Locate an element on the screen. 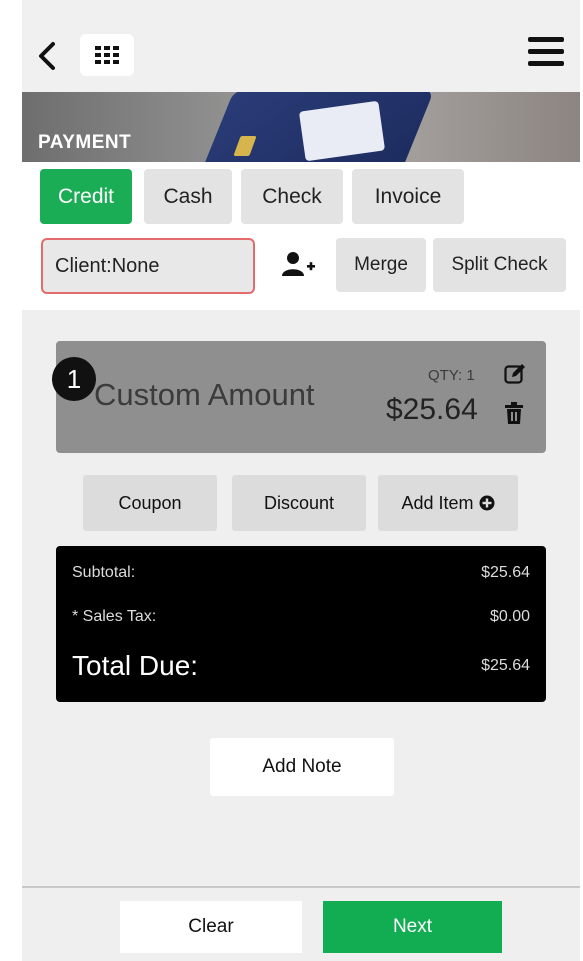 The image size is (583, 961). merge-button: Merge is located at coordinates (381, 265).